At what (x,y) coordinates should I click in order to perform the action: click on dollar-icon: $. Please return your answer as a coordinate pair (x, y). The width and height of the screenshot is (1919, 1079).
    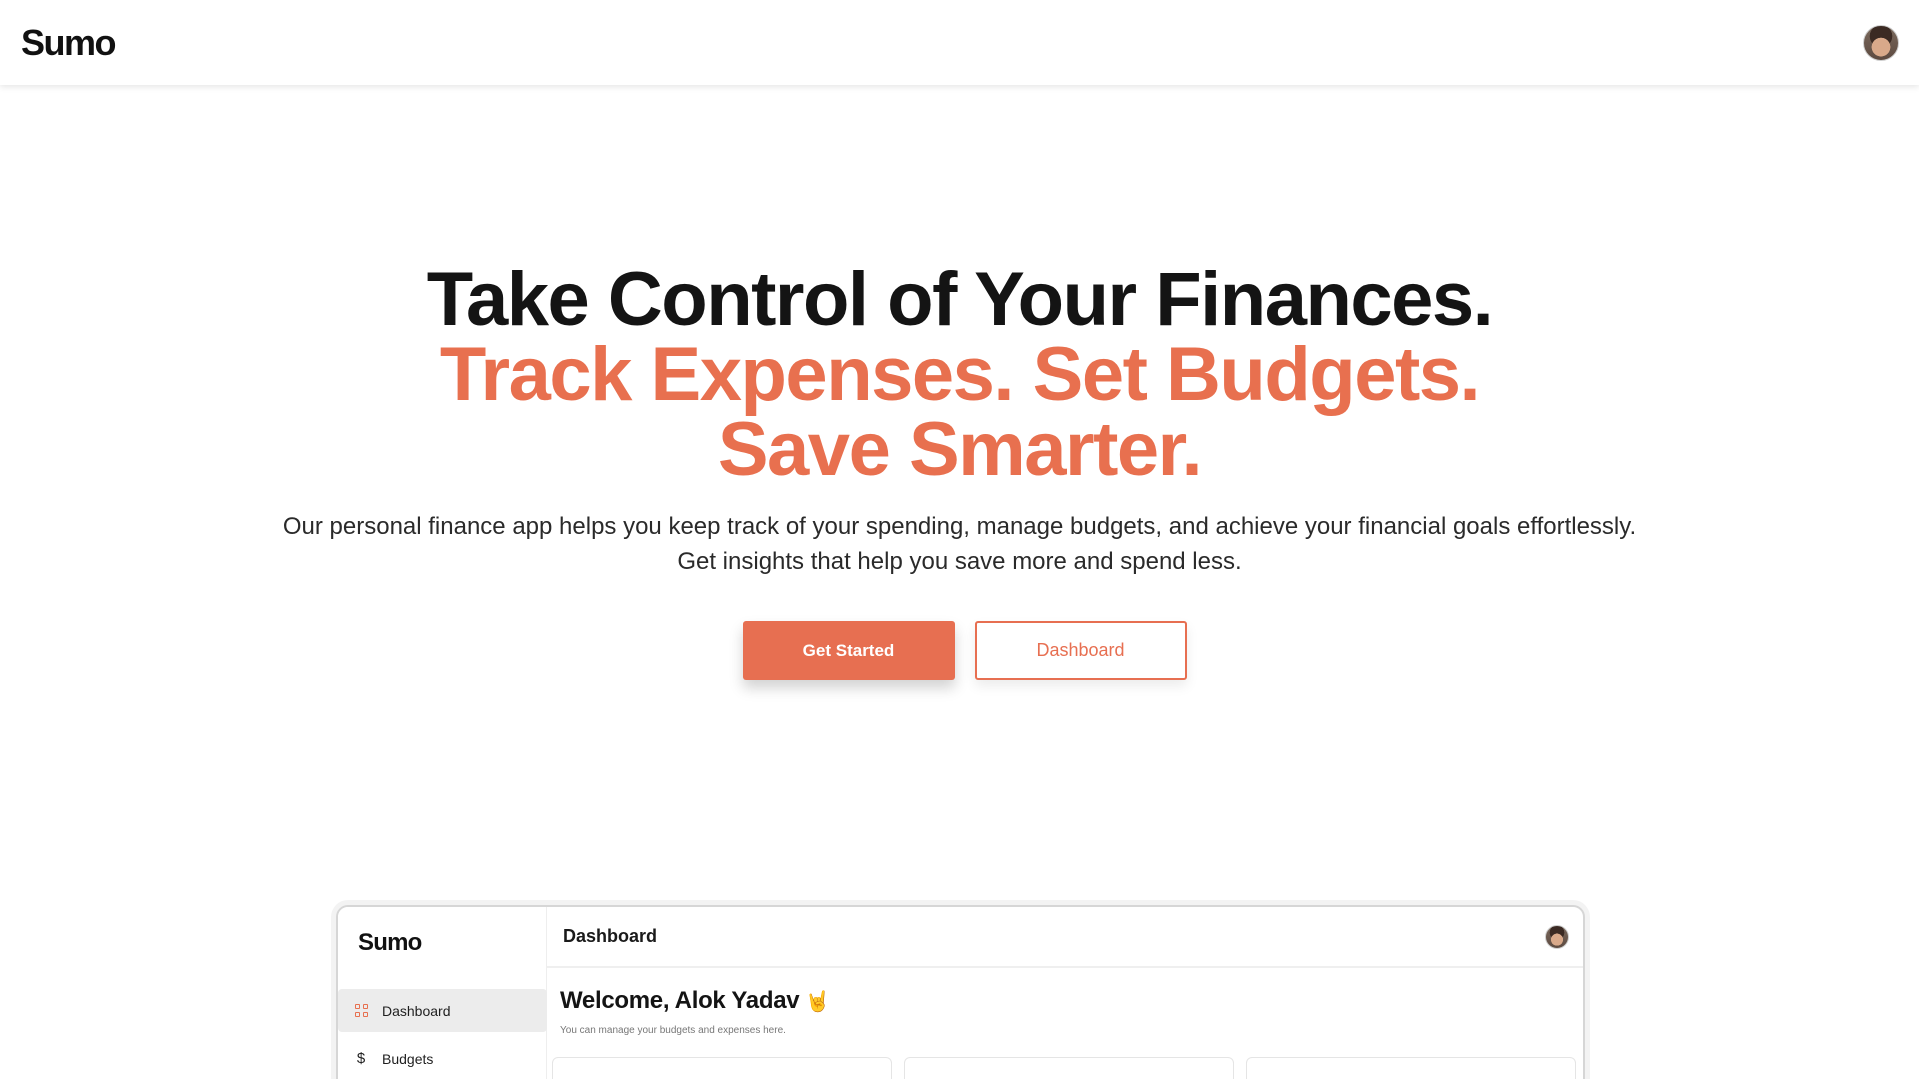
    Looking at the image, I should click on (361, 1058).